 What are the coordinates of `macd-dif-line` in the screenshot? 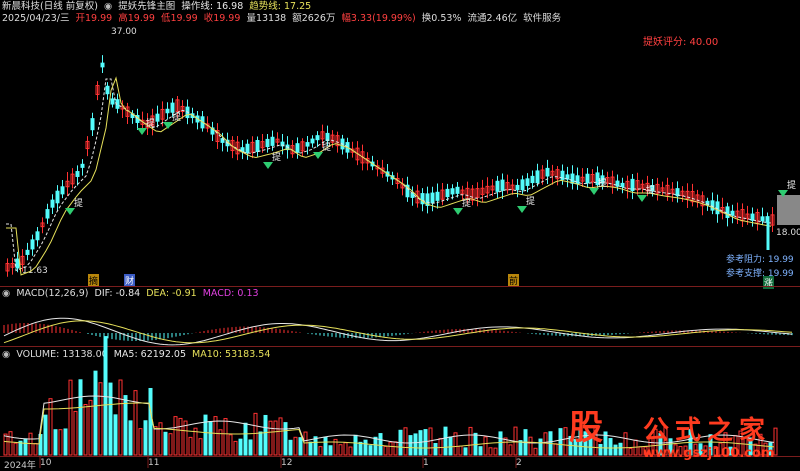 It's located at (398, 331).